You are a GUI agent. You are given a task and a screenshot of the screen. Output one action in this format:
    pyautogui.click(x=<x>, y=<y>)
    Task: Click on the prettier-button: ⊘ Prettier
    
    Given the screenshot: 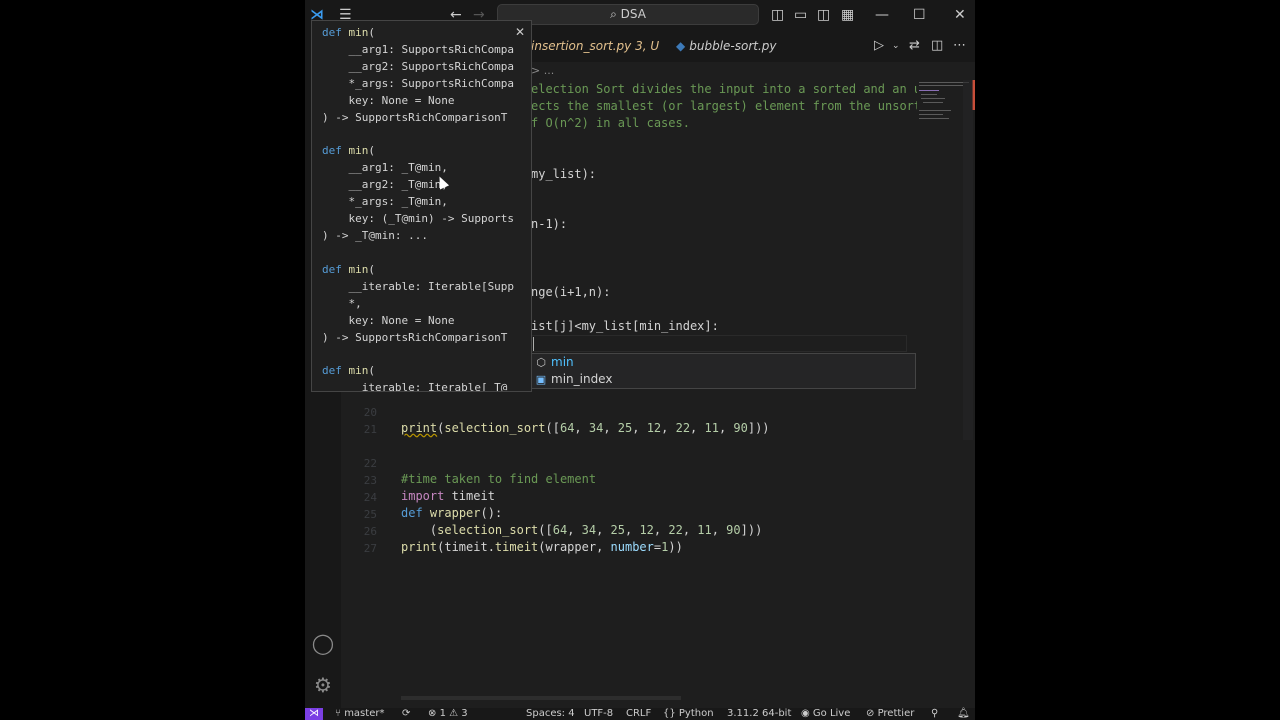 What is the action you would take?
    pyautogui.click(x=890, y=714)
    